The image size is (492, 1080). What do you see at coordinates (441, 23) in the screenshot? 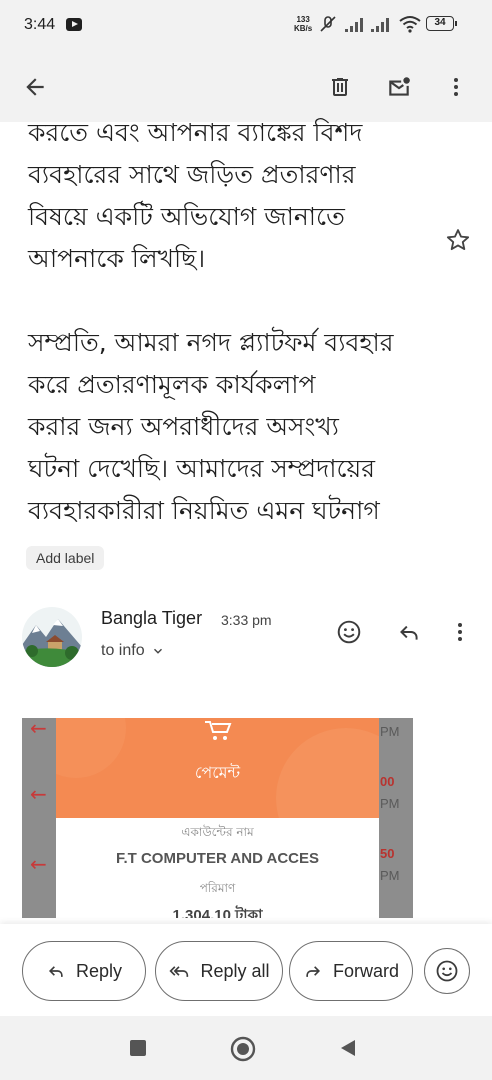
I see `battery-icon: 34` at bounding box center [441, 23].